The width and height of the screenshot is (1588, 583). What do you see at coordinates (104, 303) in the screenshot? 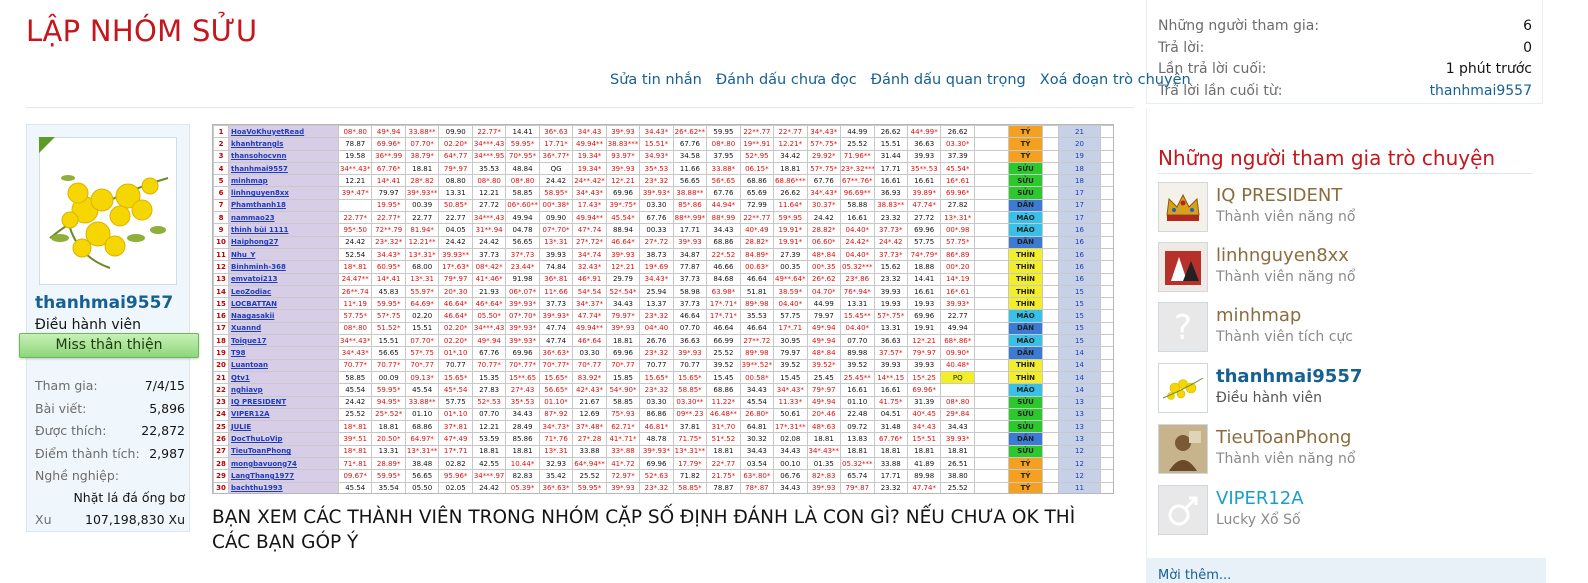
I see `poster-username: thanhmai9557` at bounding box center [104, 303].